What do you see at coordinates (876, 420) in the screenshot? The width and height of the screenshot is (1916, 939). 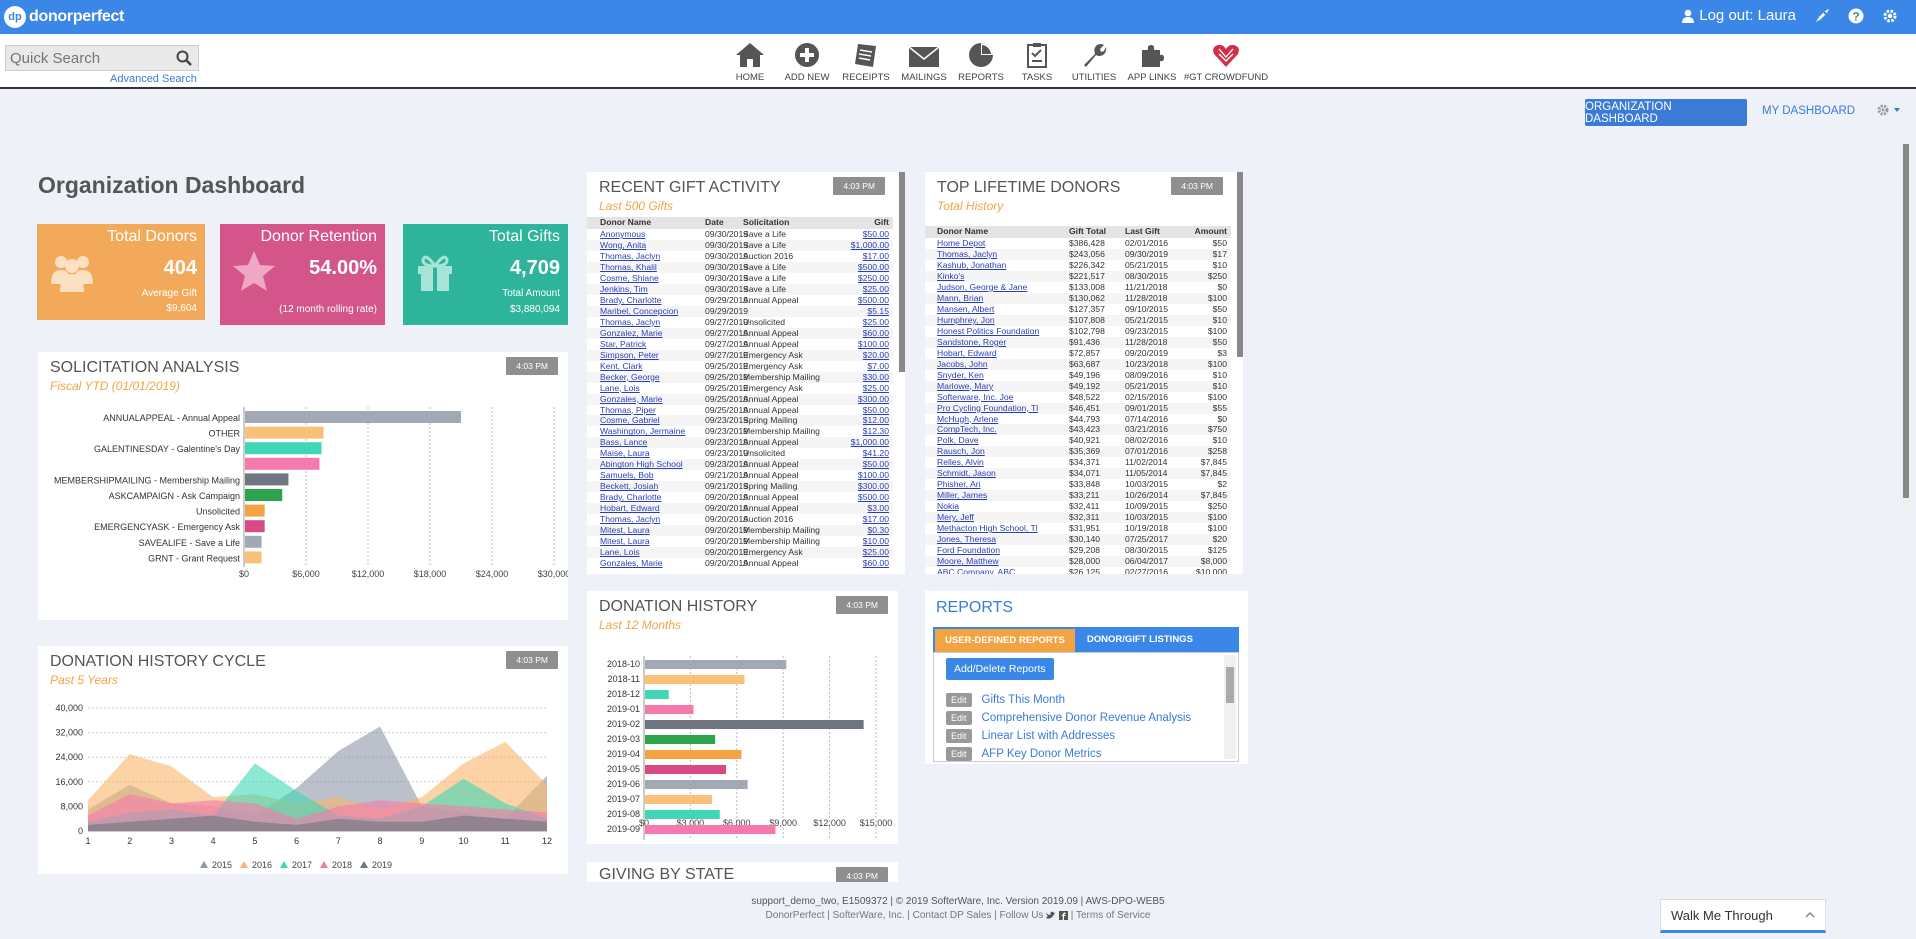 I see `recent-cell-3: $12.00` at bounding box center [876, 420].